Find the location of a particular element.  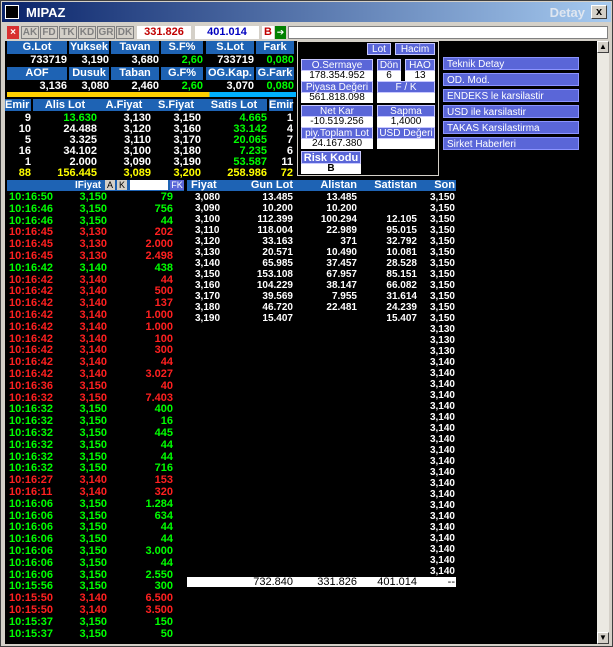

menu-item-2: ENDEKS le karsilastir is located at coordinates (511, 95).